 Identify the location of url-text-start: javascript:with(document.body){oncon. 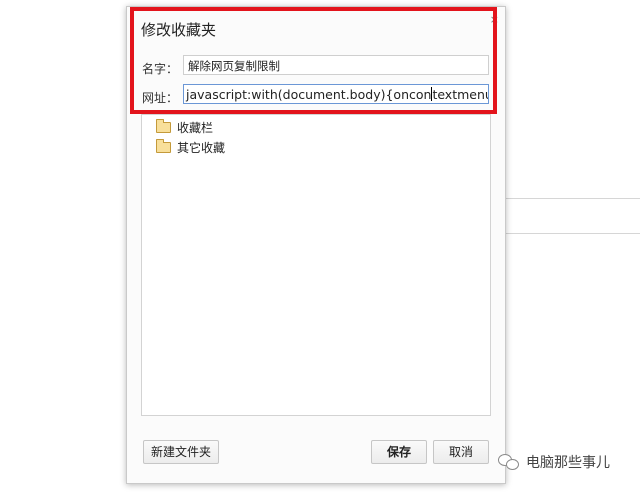
(309, 94).